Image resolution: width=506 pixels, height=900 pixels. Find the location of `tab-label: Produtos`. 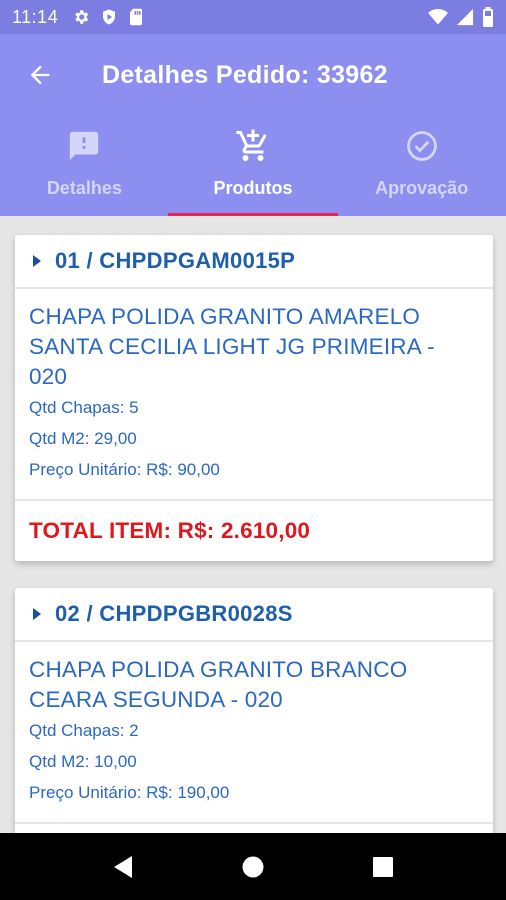

tab-label: Produtos is located at coordinates (253, 188).